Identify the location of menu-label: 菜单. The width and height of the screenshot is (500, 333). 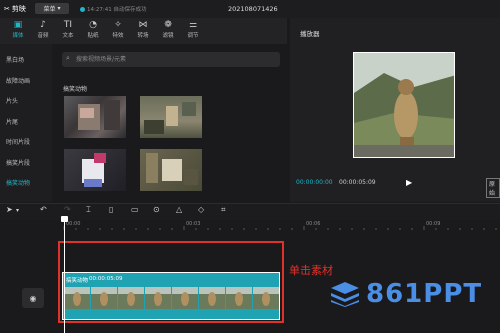
(49, 9).